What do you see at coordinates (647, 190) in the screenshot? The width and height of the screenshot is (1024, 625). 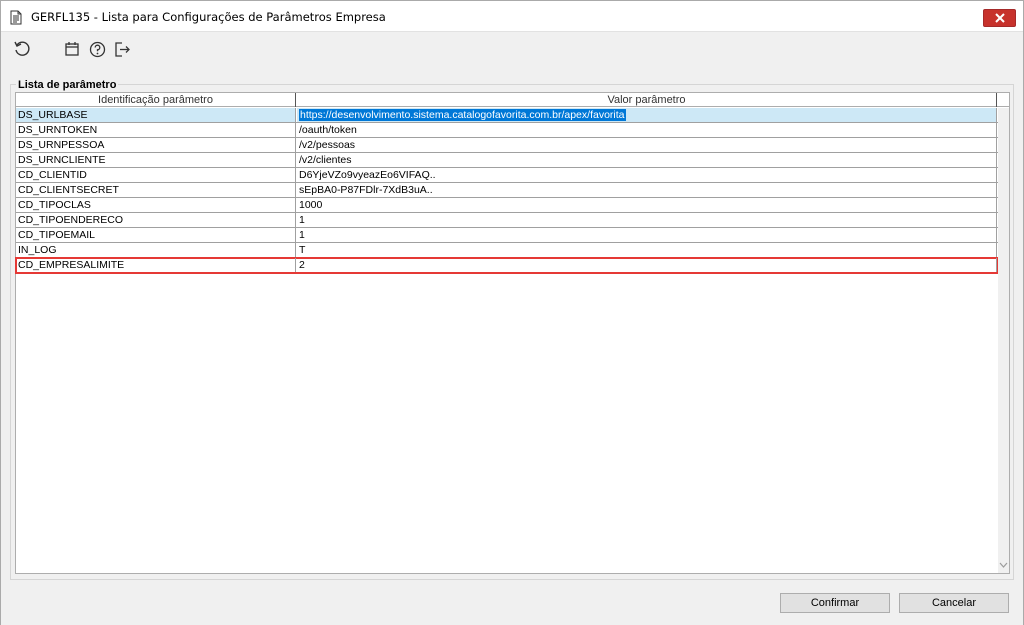 I see `param-value-cell: sEpBA0-P87FDlr-7XdB3uA..` at bounding box center [647, 190].